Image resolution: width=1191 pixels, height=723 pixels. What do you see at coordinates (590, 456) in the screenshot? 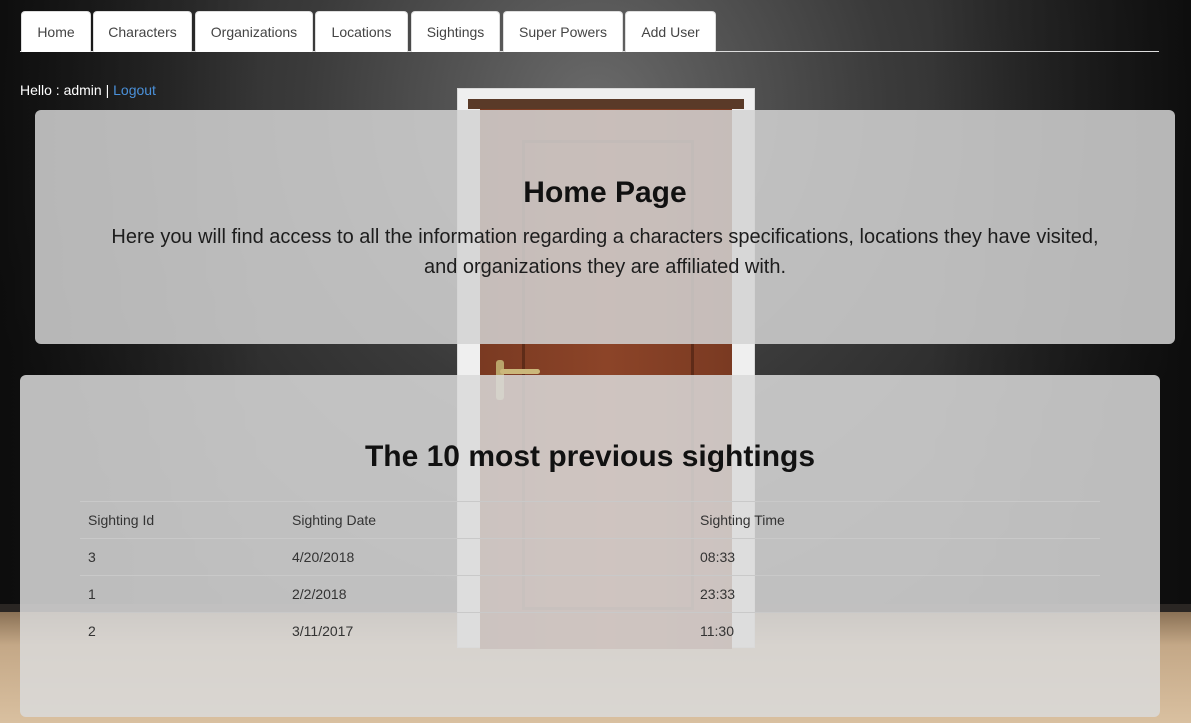
I see `sightings-heading: The 10 most previous sightings` at bounding box center [590, 456].